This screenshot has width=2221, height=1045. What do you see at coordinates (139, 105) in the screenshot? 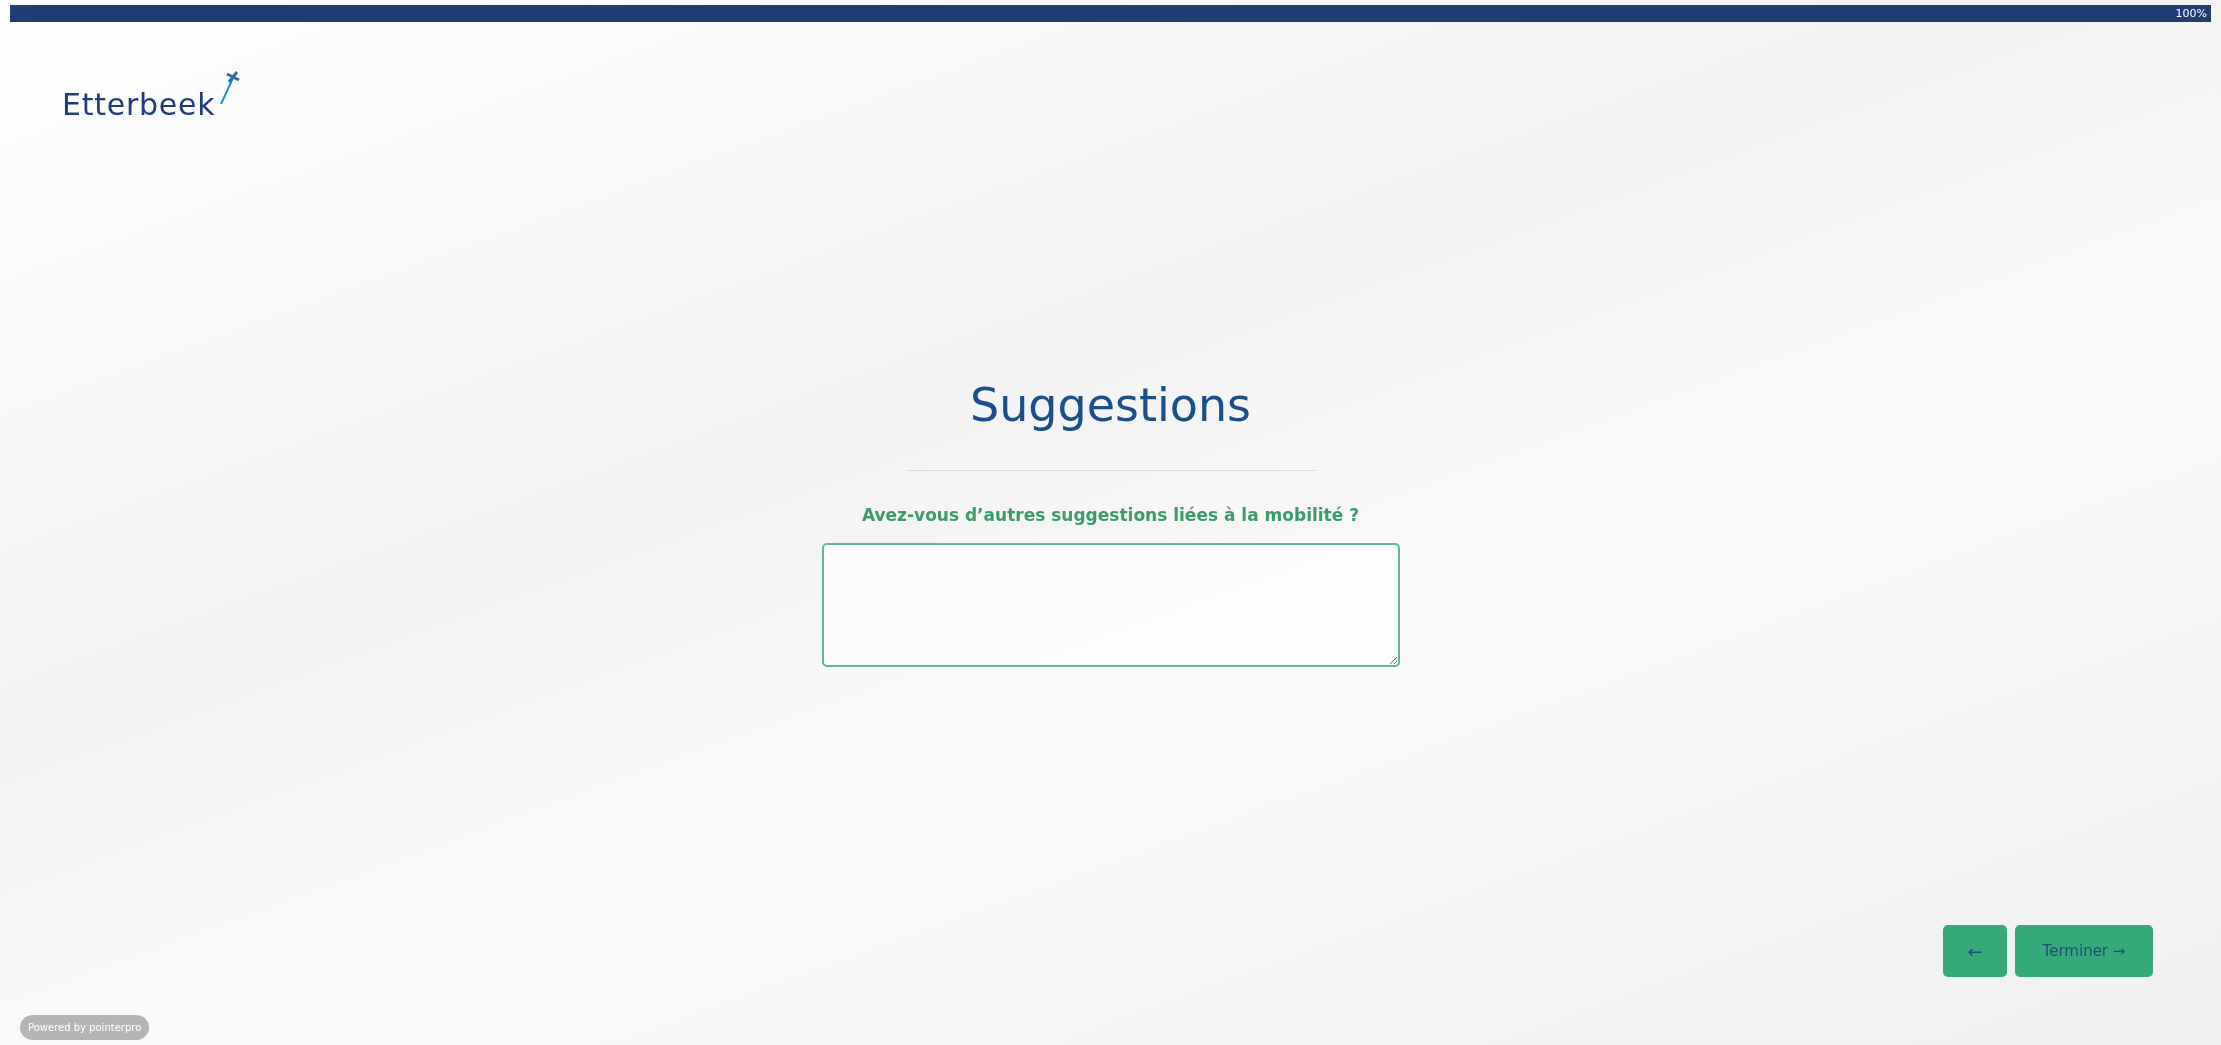
I see `logo-text: Etterbeek` at bounding box center [139, 105].